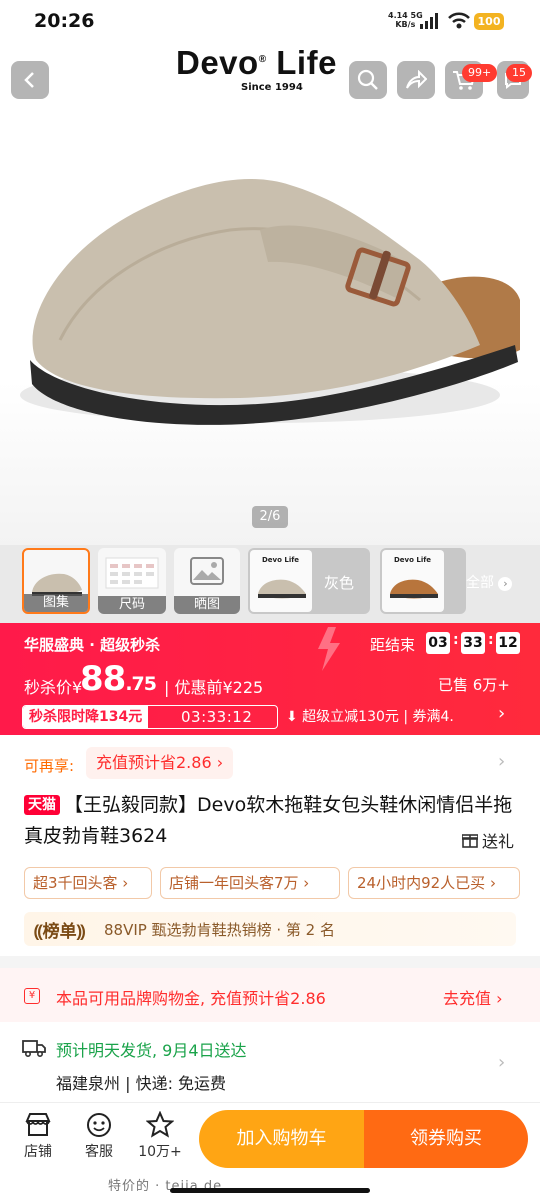  I want to click on sold-count: 已售 6万+, so click(474, 685).